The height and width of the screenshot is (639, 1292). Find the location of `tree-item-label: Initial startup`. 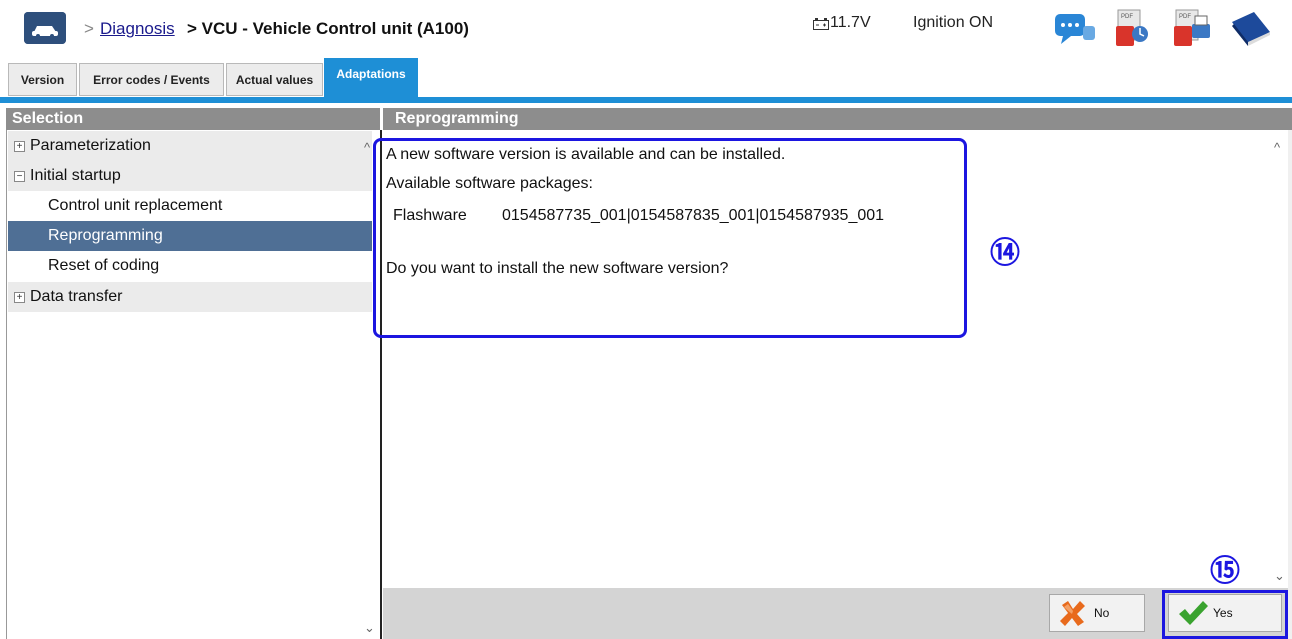

tree-item-label: Initial startup is located at coordinates (75, 175).